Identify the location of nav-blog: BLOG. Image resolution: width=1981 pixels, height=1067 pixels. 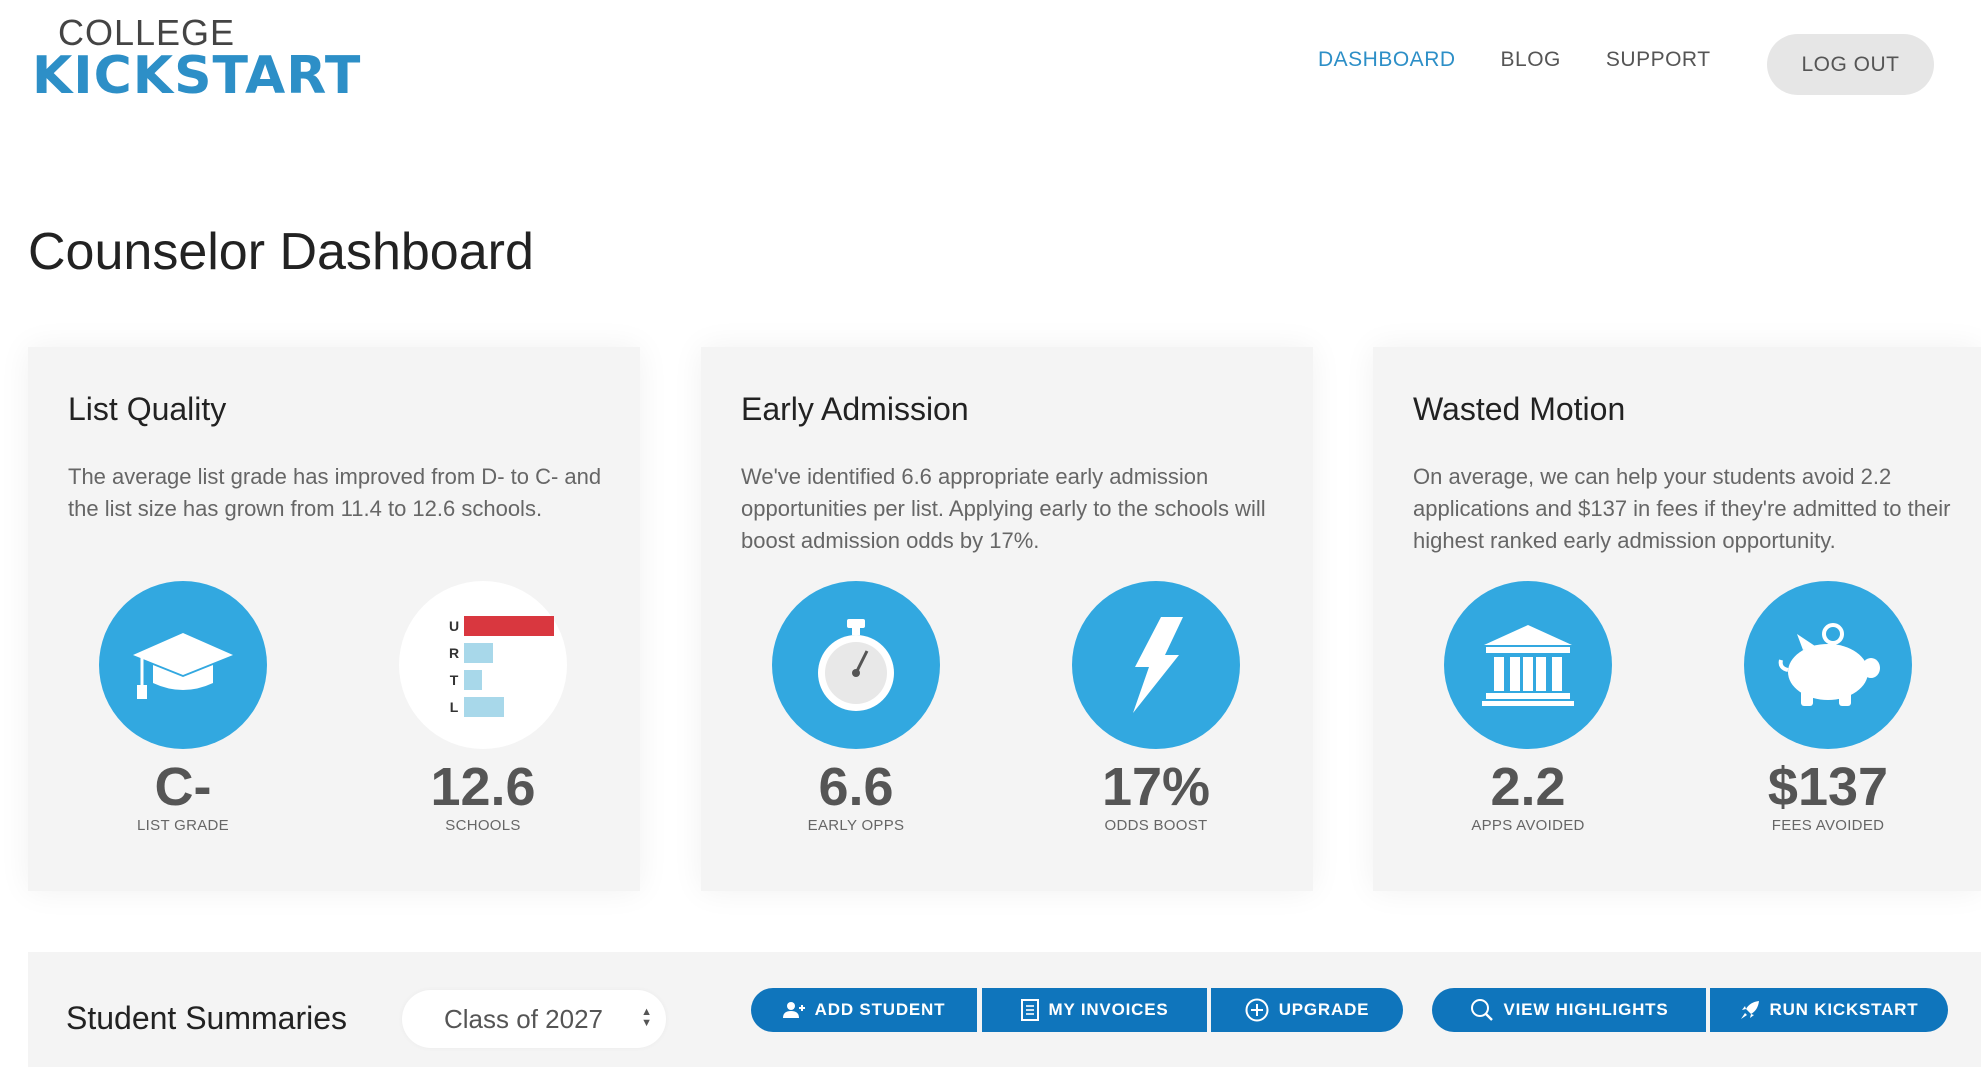
(1531, 60).